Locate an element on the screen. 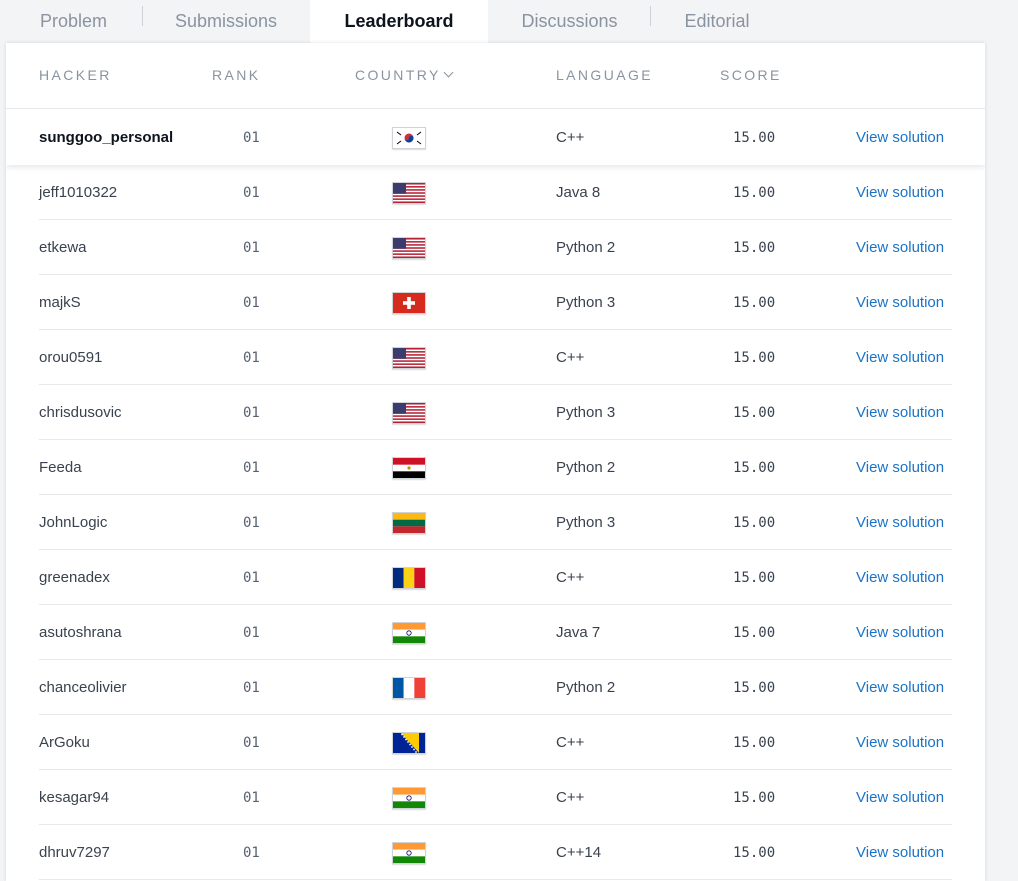 This screenshot has width=1018, height=881. table-row: dhruv7297 01 C++14 15.00 View solution is located at coordinates (495, 852).